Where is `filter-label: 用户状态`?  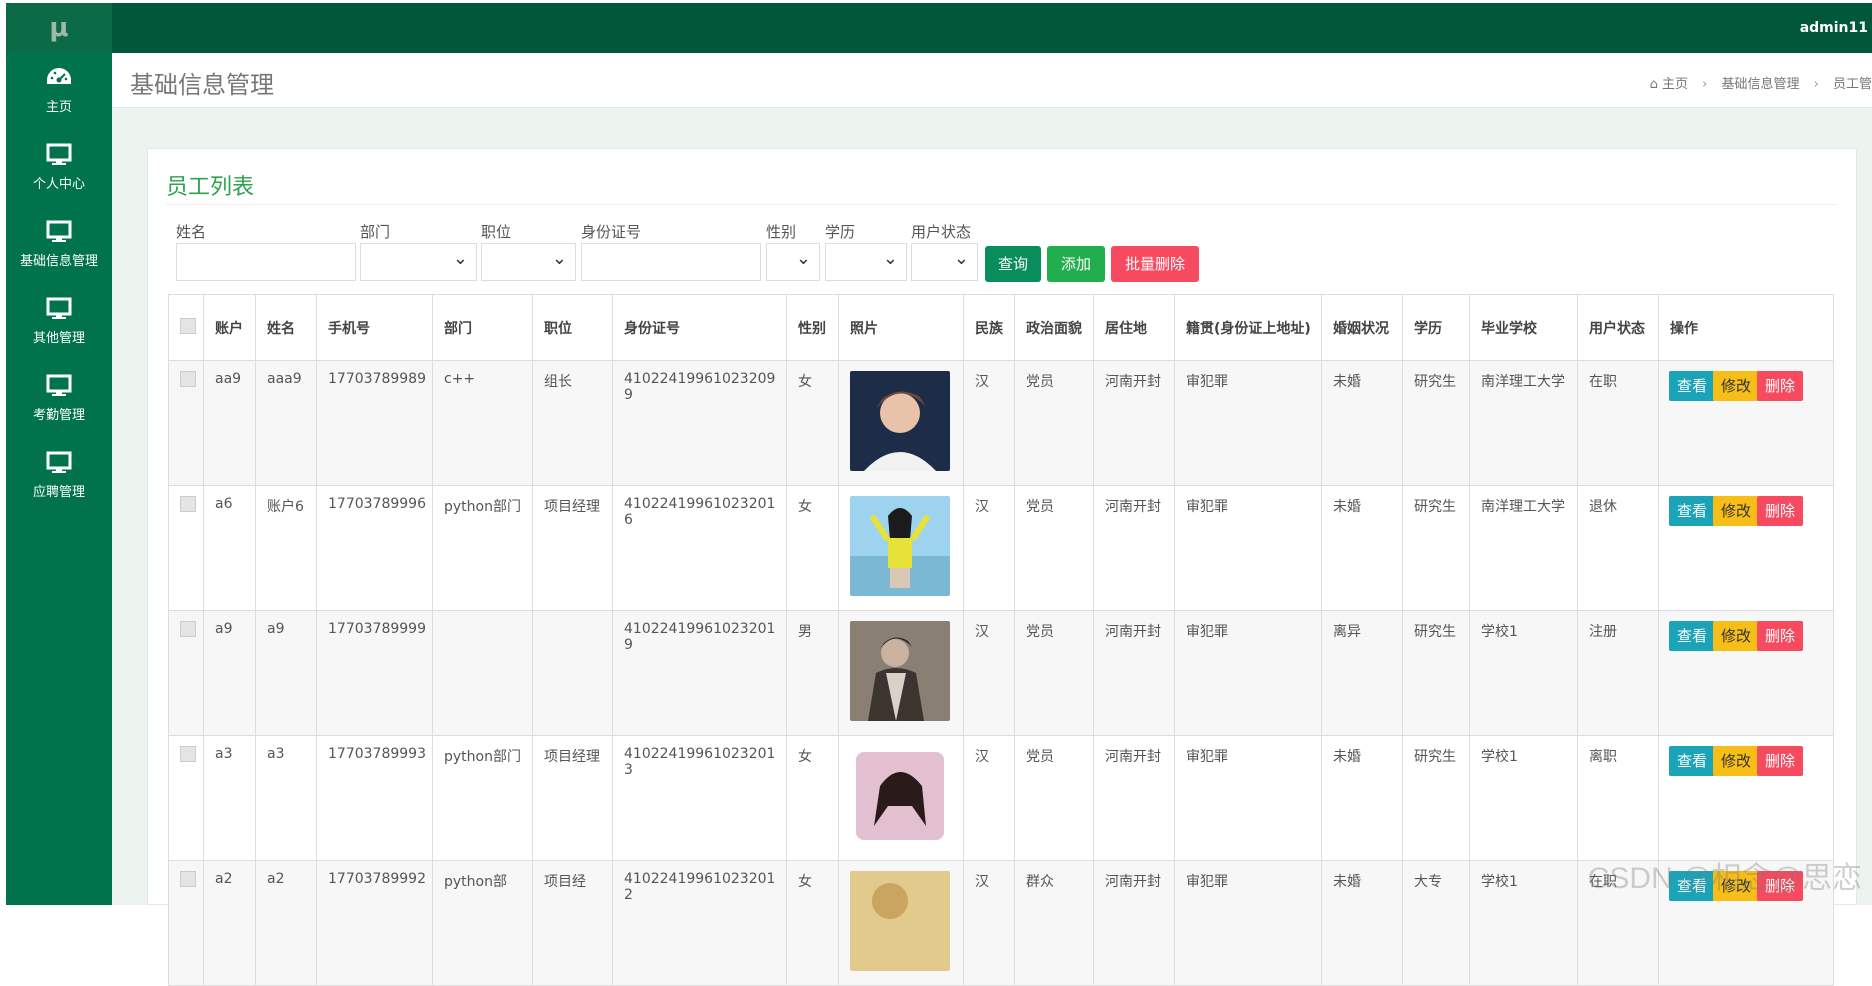
filter-label: 用户状态 is located at coordinates (944, 232).